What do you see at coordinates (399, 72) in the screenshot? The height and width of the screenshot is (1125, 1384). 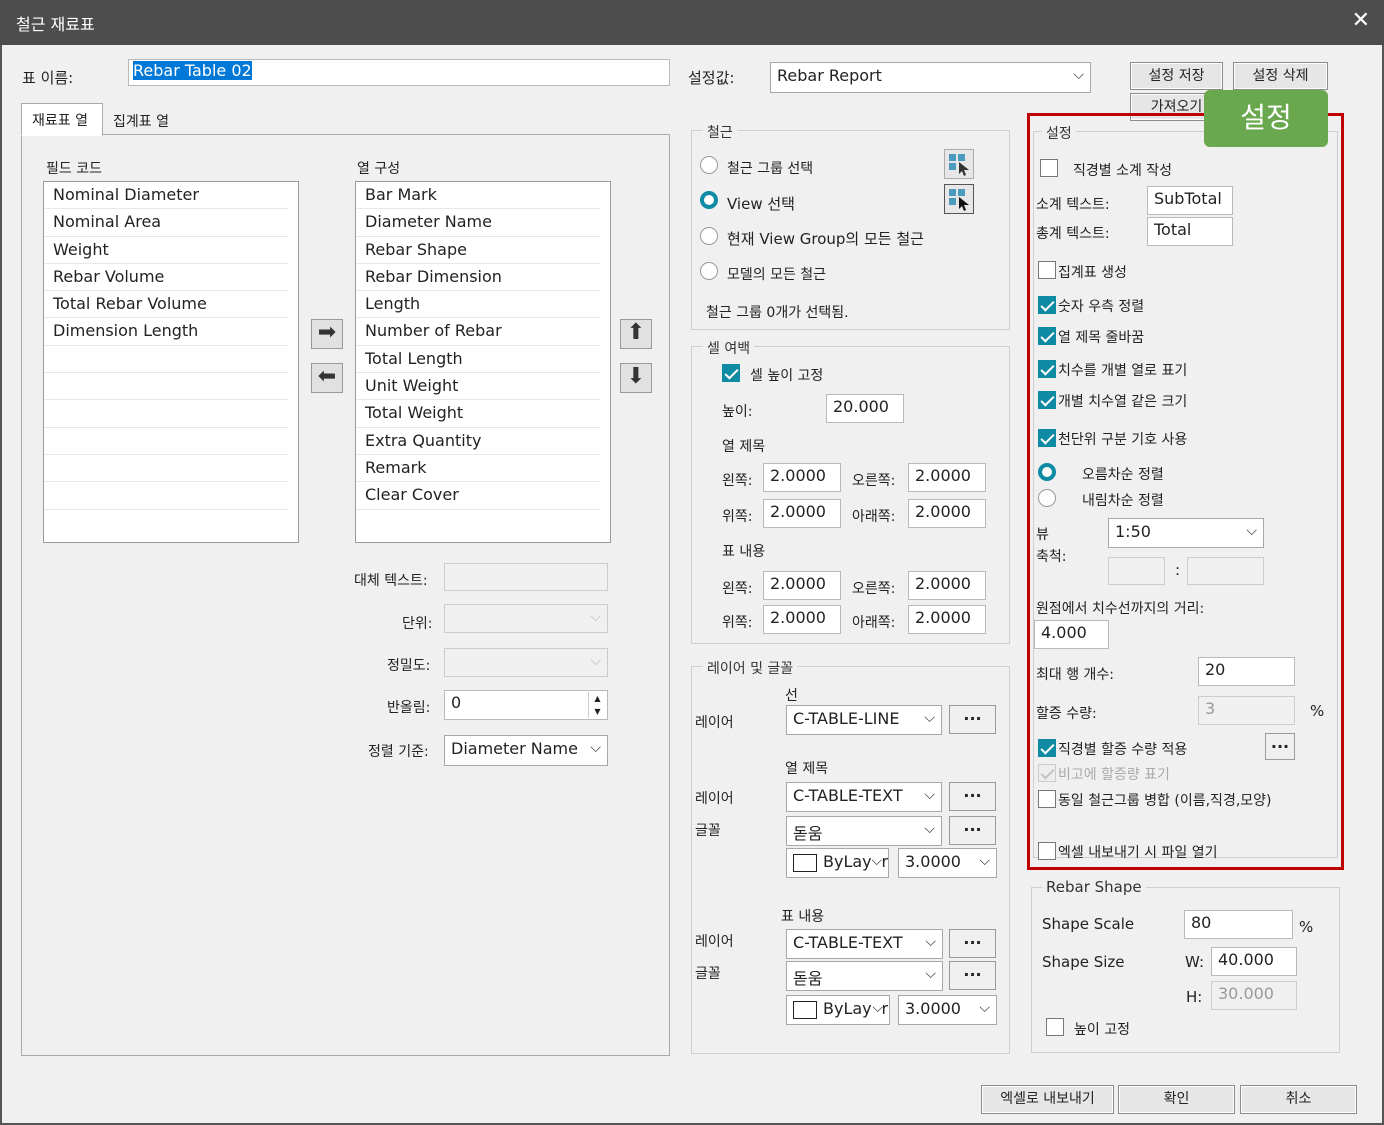 I see `table-name-input: Rebar Table 02` at bounding box center [399, 72].